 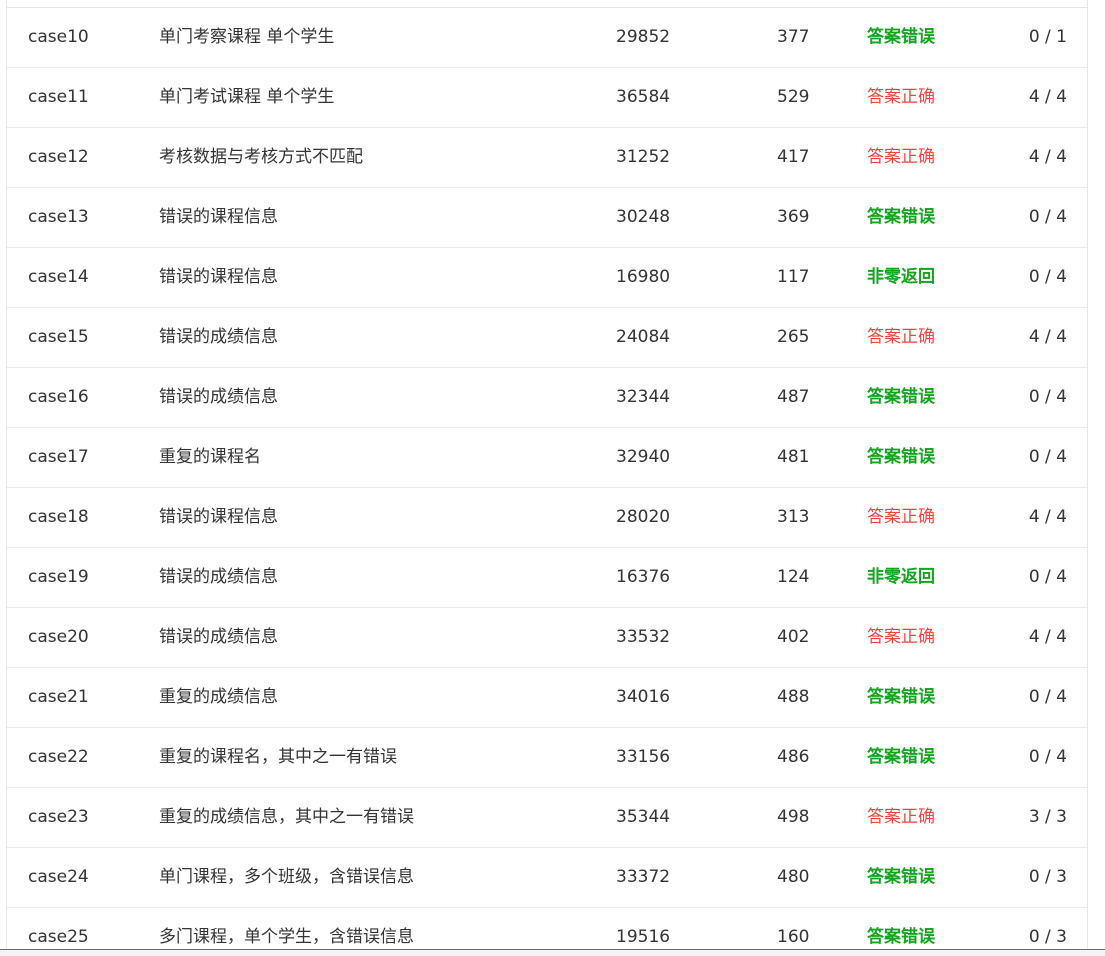 What do you see at coordinates (643, 397) in the screenshot?
I see `time-used: 32344` at bounding box center [643, 397].